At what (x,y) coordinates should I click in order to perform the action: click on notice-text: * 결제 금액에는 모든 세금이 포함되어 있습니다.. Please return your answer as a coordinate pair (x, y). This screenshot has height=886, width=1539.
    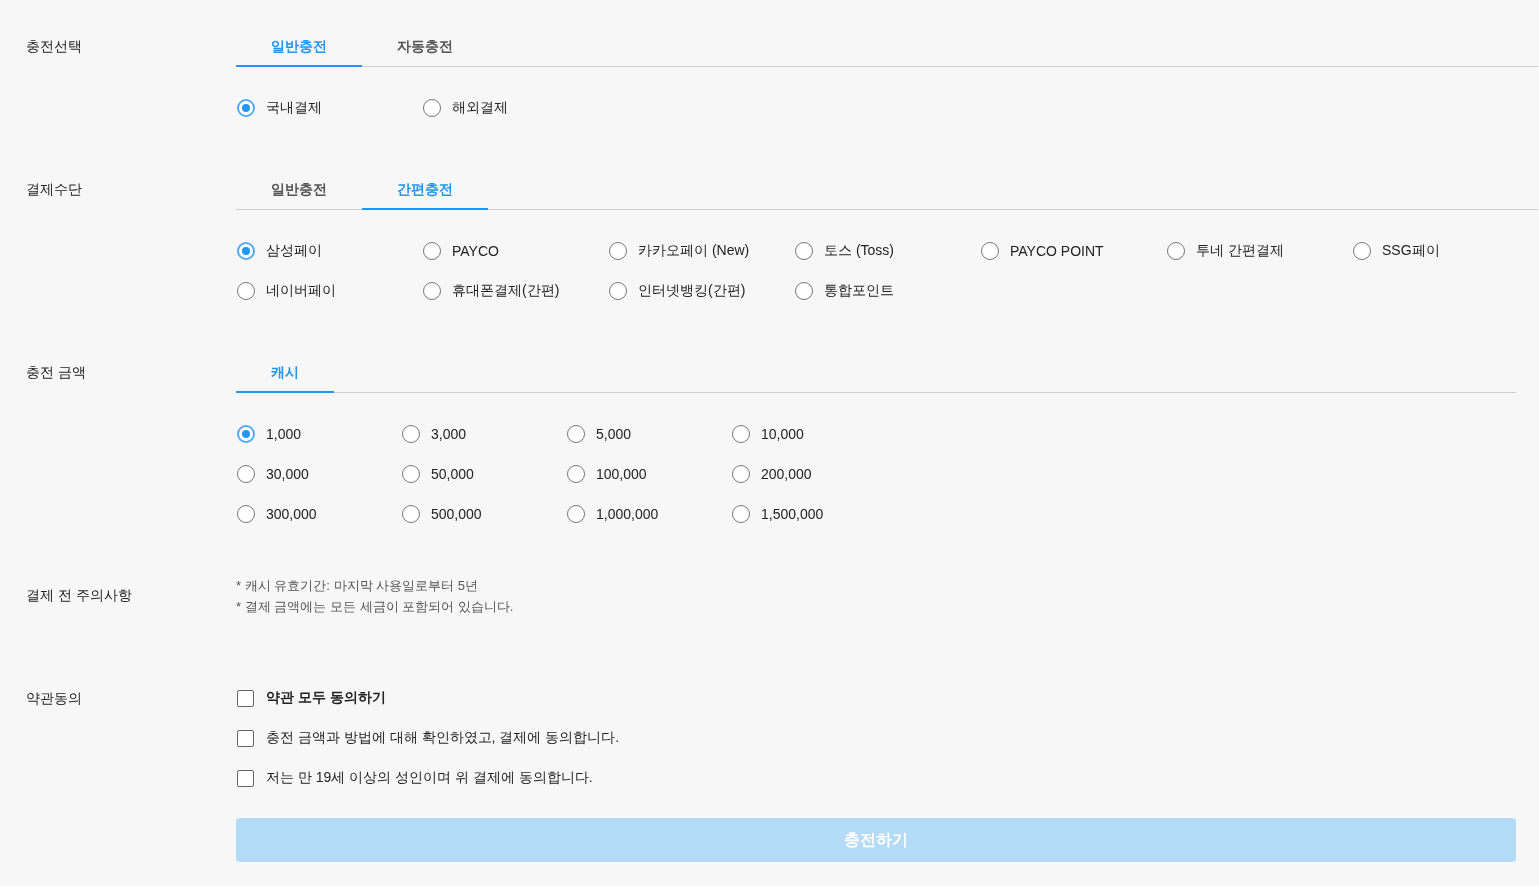
    Looking at the image, I should click on (375, 607).